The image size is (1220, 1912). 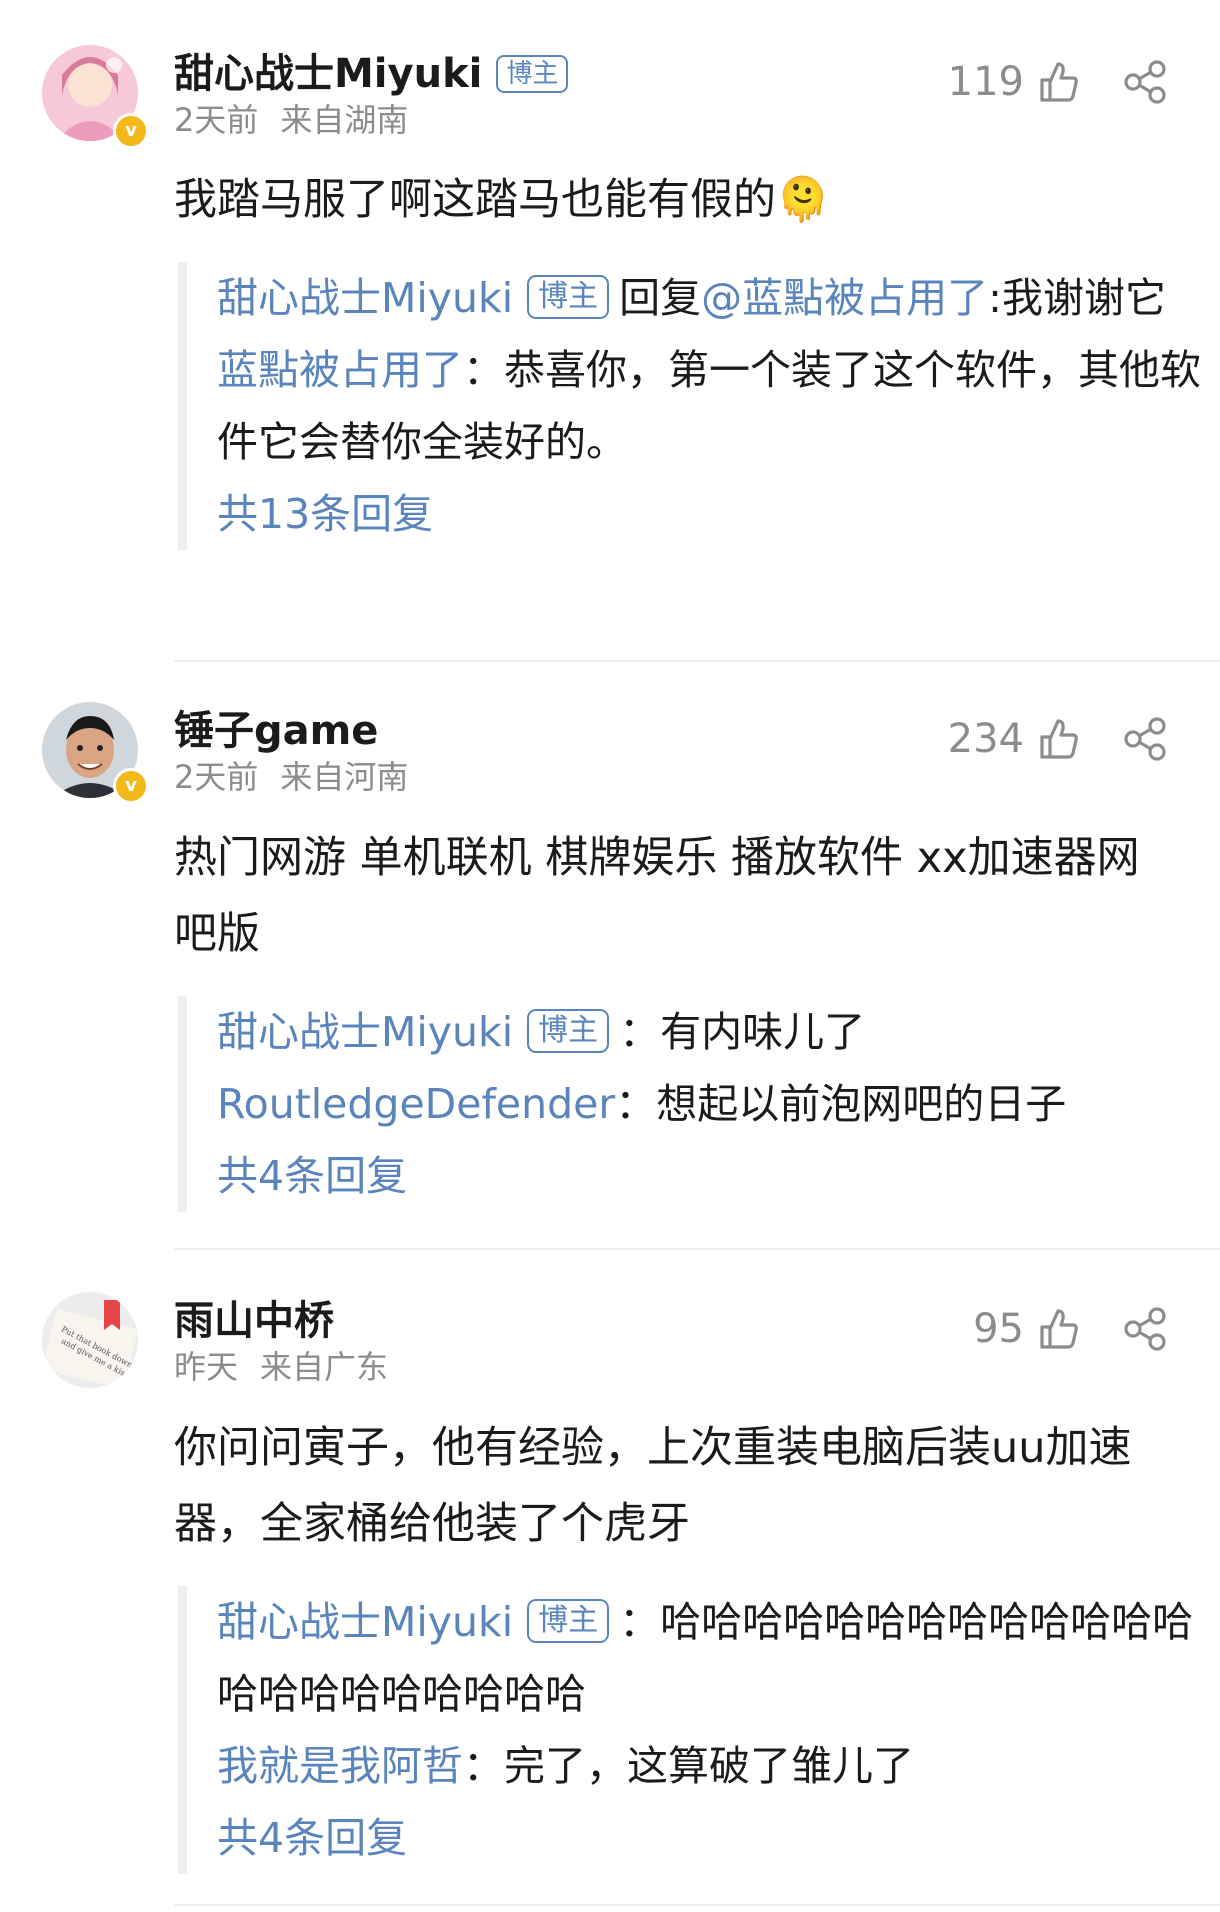 What do you see at coordinates (344, 120) in the screenshot?
I see `comment-location: 来自湖南` at bounding box center [344, 120].